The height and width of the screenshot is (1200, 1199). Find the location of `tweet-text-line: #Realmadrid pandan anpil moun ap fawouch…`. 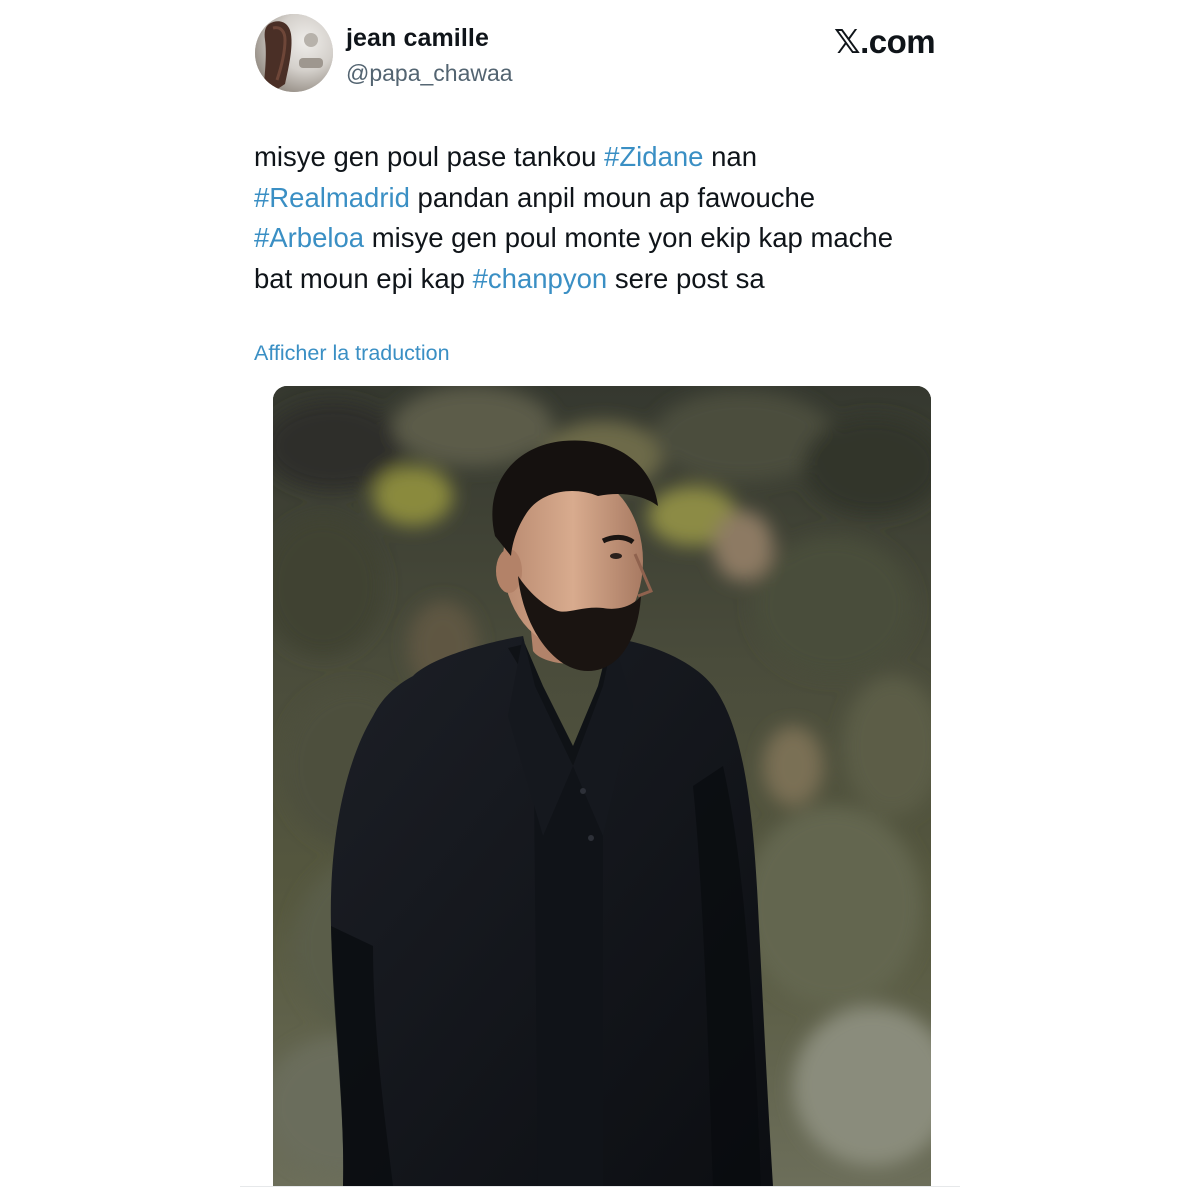

tweet-text-line: #Realmadrid pandan anpil moun ap fawouch… is located at coordinates (614, 198).